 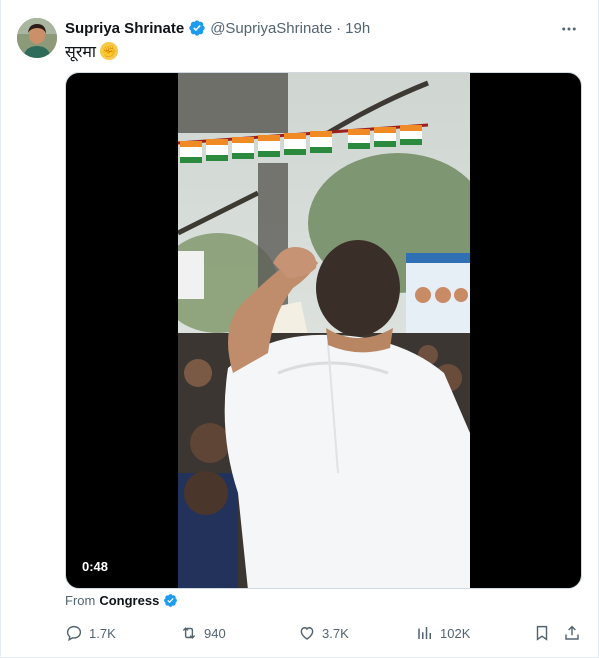 I want to click on tweet-text: सूरमा ✊, so click(x=92, y=51).